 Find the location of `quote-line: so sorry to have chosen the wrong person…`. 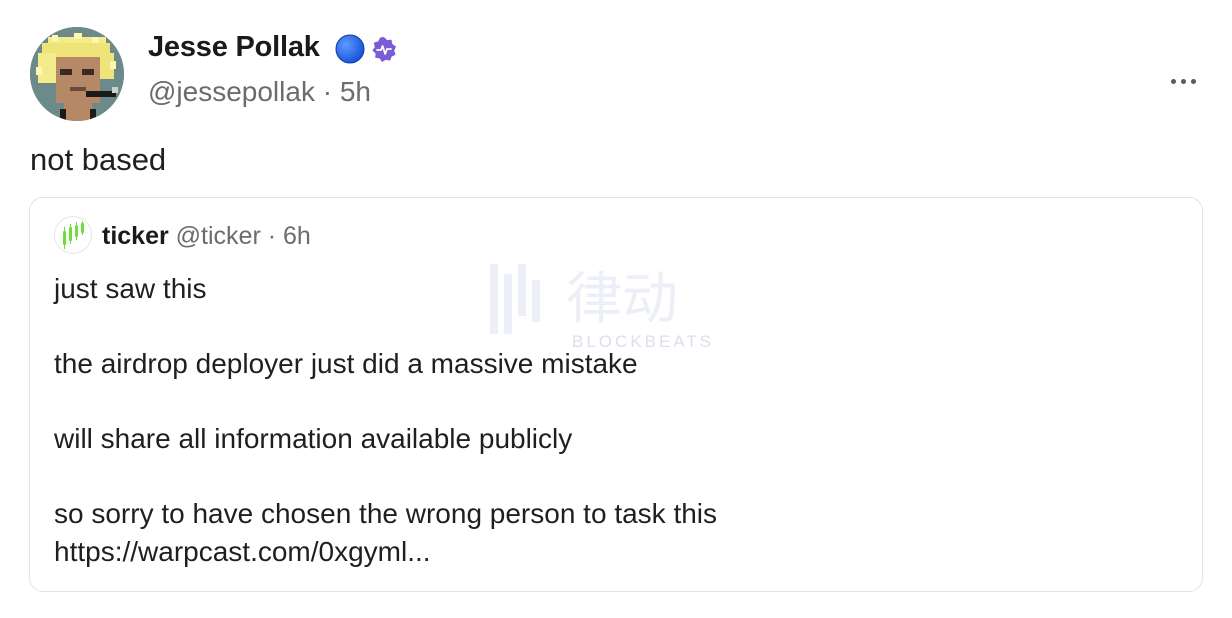

quote-line: so sorry to have chosen the wrong person… is located at coordinates (386, 513).